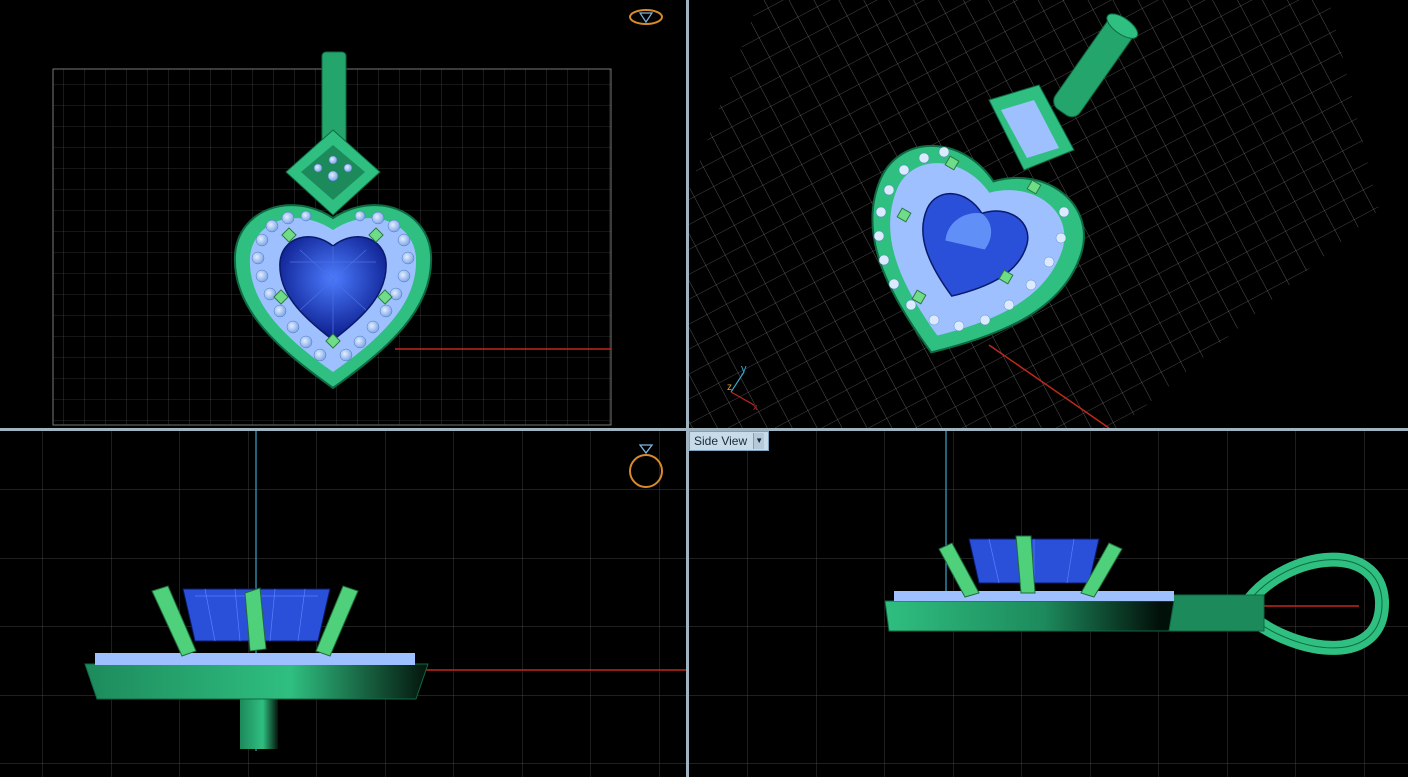  Describe the element at coordinates (744, 369) in the screenshot. I see `axis-label-y: y` at that location.